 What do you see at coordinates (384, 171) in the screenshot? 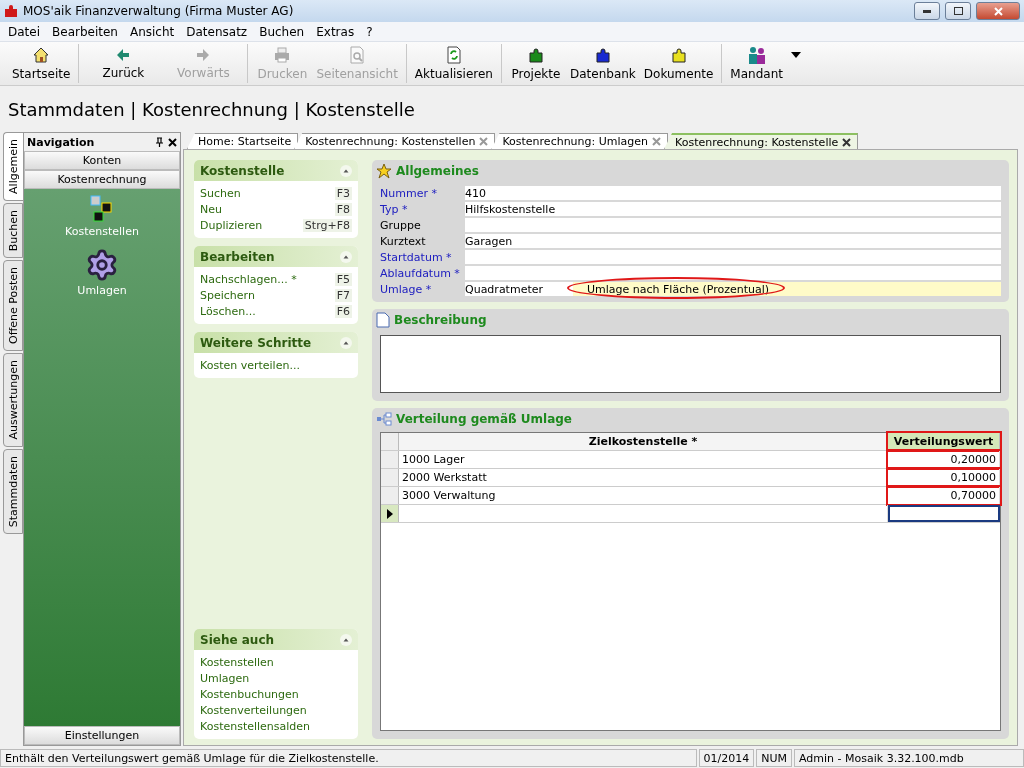
I see `star-icon` at bounding box center [384, 171].